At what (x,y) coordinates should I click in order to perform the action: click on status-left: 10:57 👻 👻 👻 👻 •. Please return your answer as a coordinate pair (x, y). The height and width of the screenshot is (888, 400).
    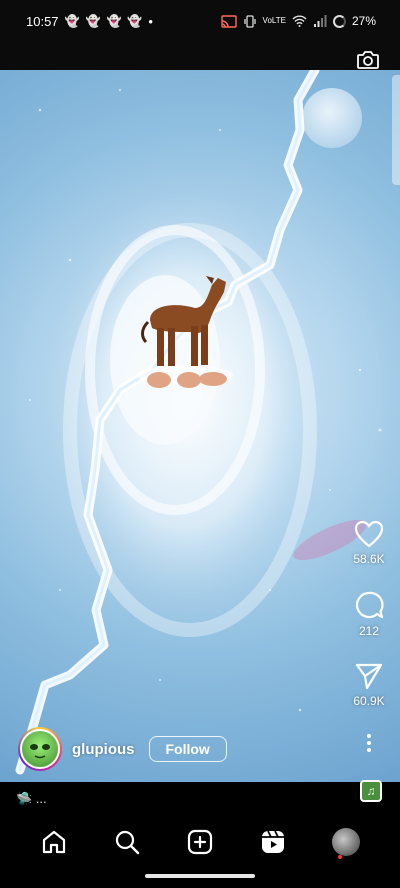
    Looking at the image, I should click on (89, 21).